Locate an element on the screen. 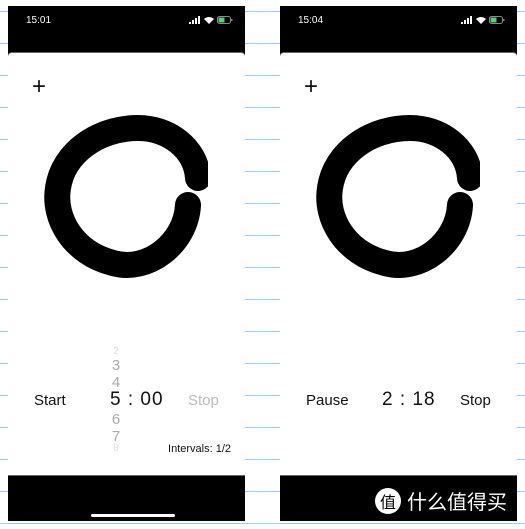 This screenshot has height=529, width=525. status-bar: 15:01 is located at coordinates (126, 29).